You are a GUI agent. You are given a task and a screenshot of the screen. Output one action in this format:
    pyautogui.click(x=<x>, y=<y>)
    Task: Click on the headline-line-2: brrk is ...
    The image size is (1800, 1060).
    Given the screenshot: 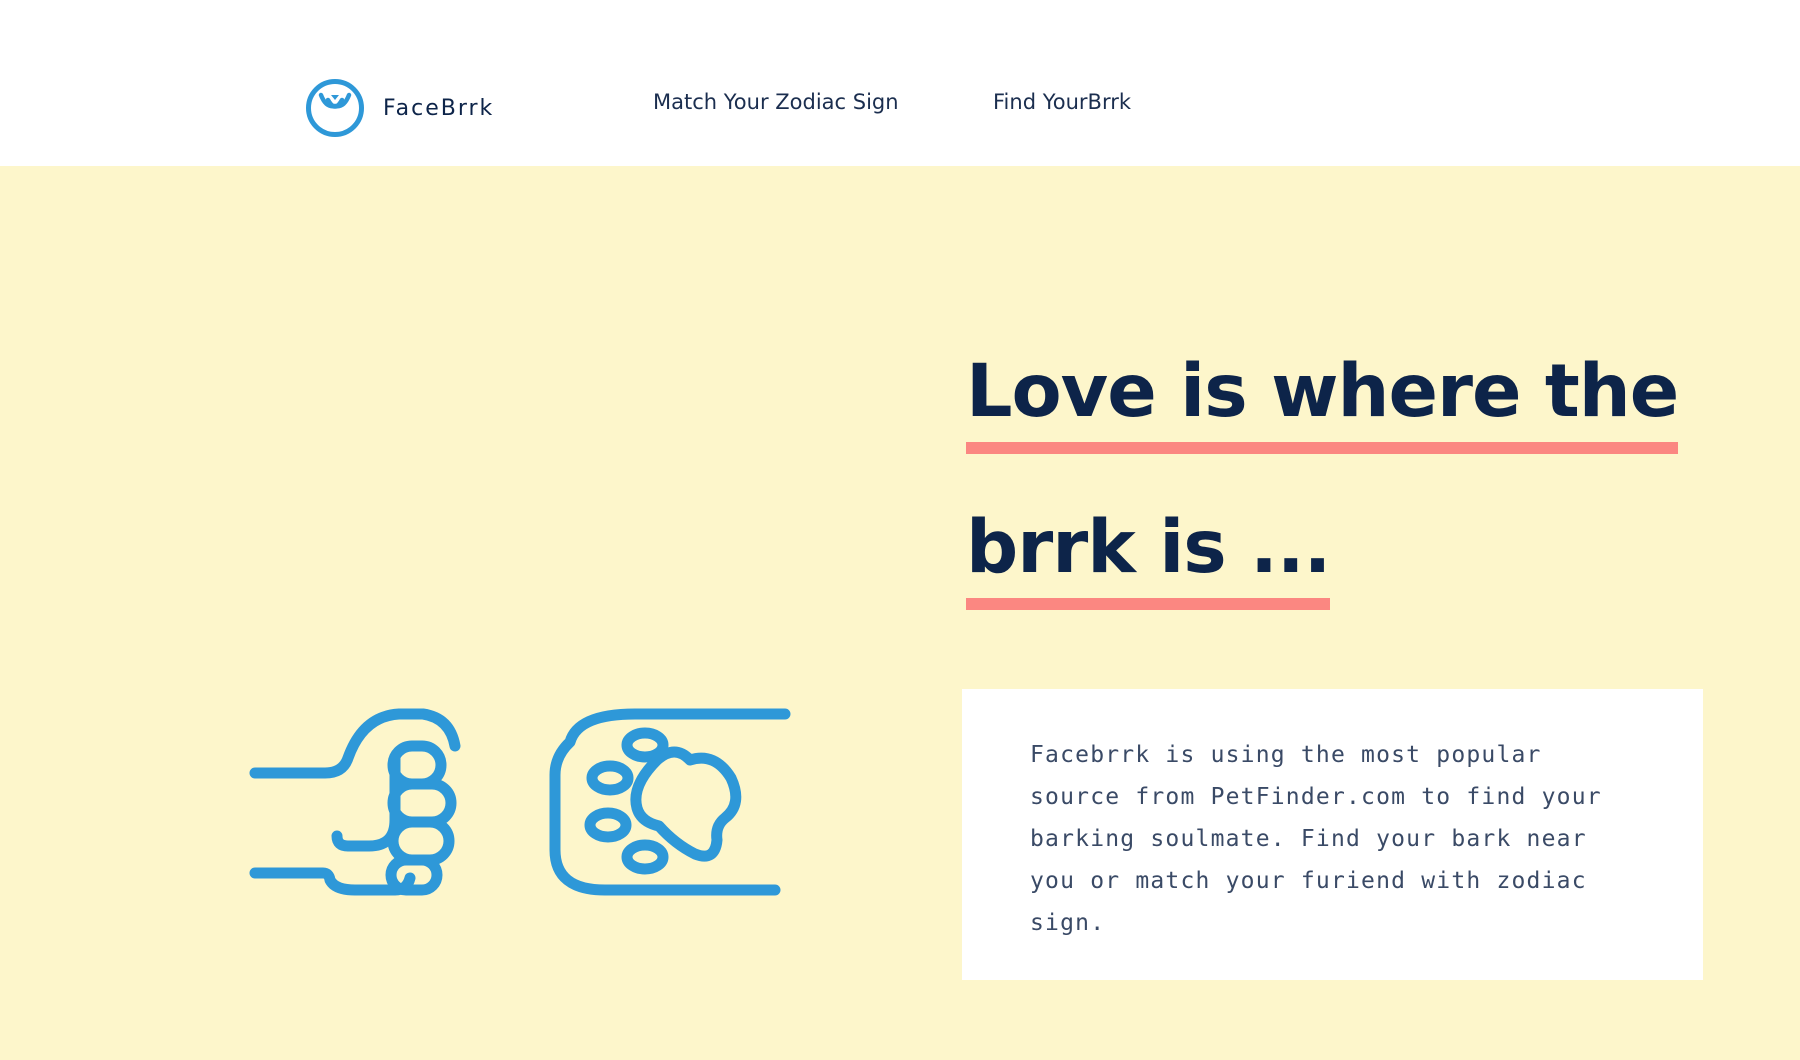 What is the action you would take?
    pyautogui.click(x=1148, y=560)
    